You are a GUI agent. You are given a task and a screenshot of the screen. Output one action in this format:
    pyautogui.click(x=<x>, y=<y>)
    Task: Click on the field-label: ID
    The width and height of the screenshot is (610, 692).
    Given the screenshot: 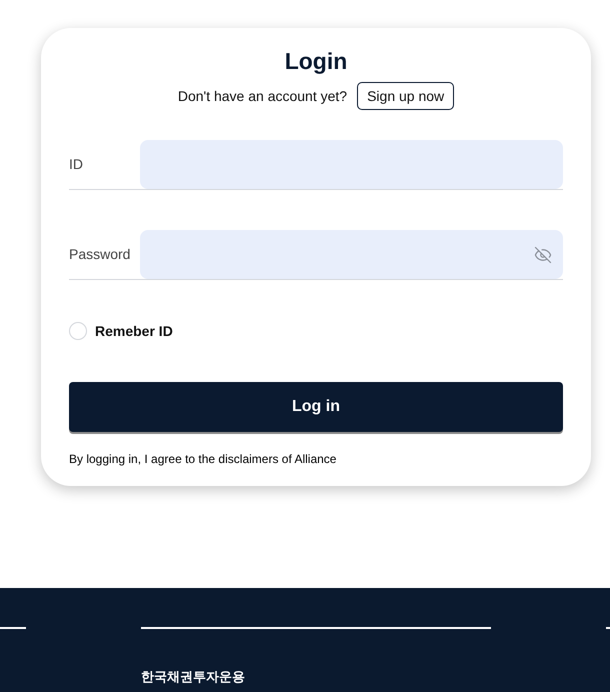 What is the action you would take?
    pyautogui.click(x=76, y=164)
    